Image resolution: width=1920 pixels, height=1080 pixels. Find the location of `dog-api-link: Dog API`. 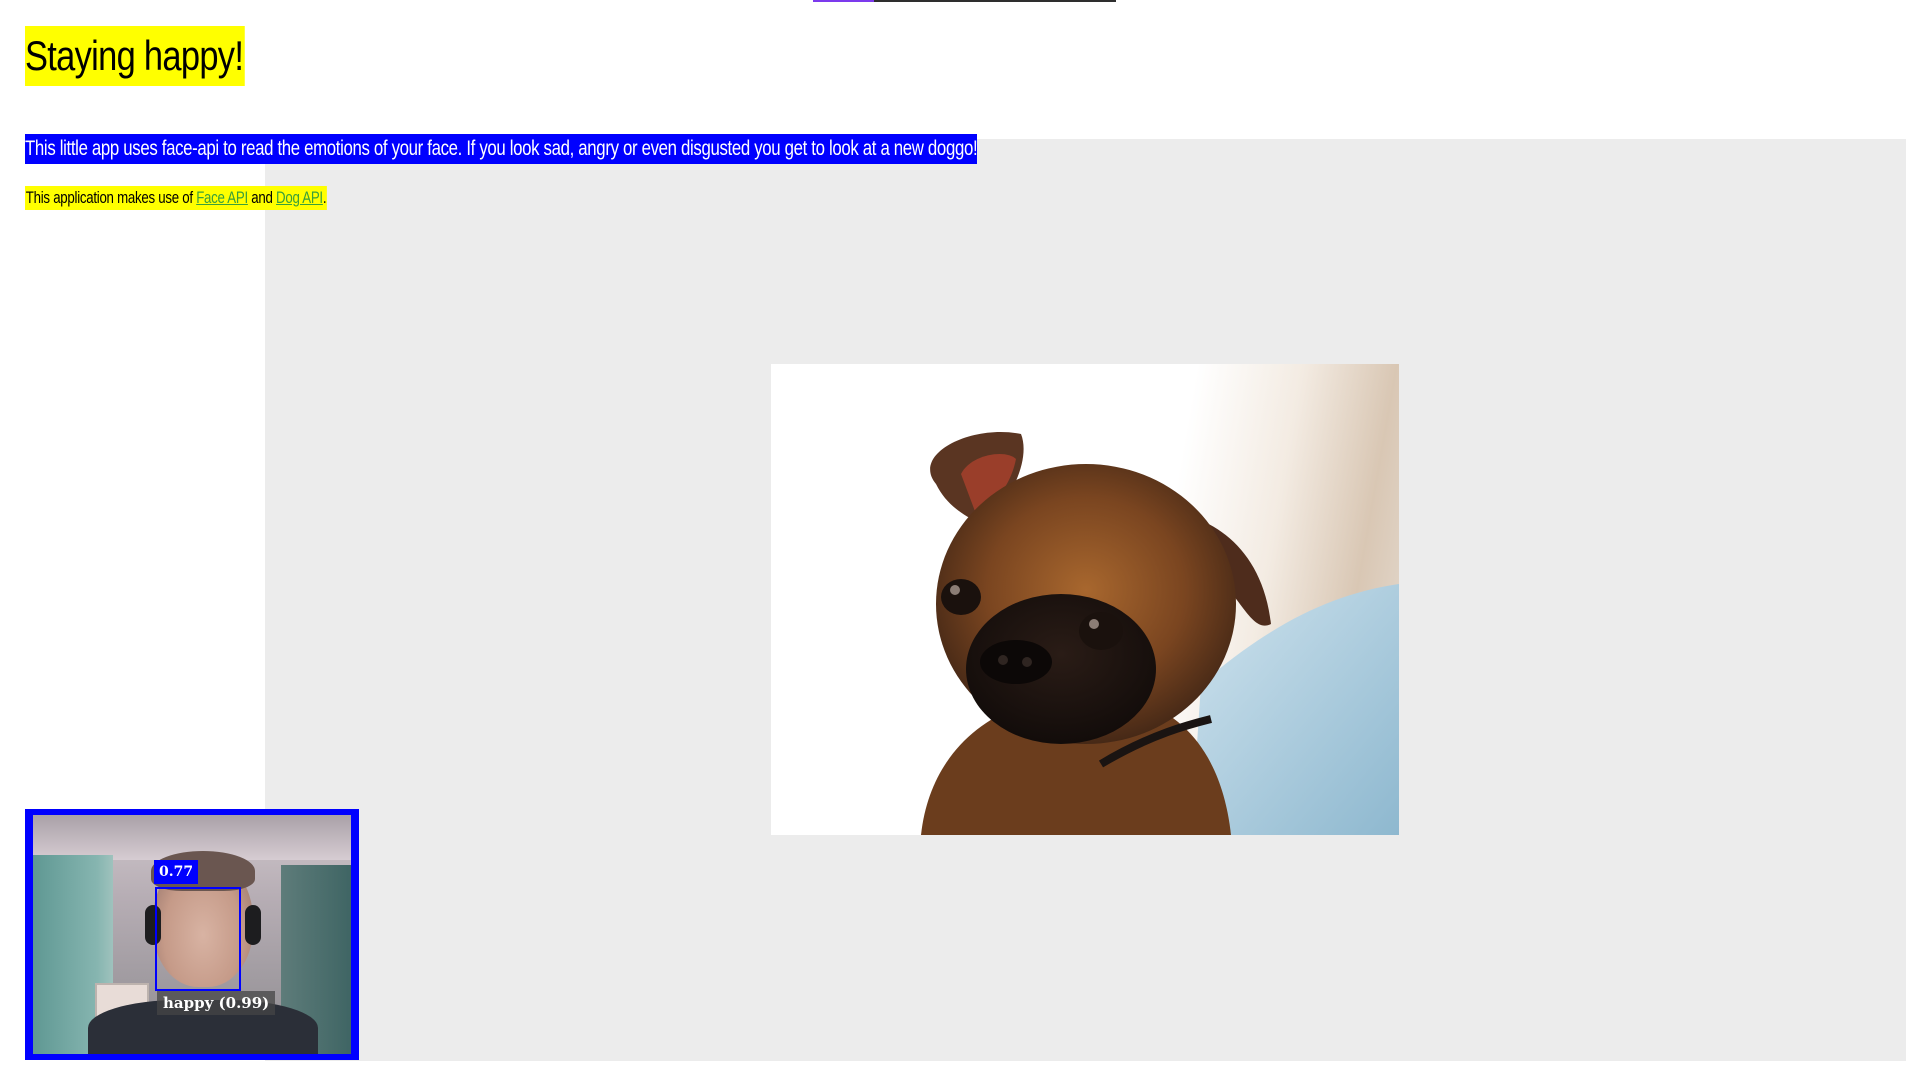

dog-api-link: Dog API is located at coordinates (299, 197).